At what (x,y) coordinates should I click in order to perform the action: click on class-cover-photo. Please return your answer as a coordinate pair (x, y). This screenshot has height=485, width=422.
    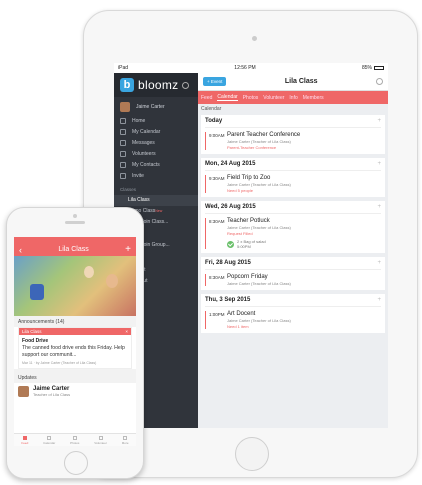
    Looking at the image, I should click on (75, 286).